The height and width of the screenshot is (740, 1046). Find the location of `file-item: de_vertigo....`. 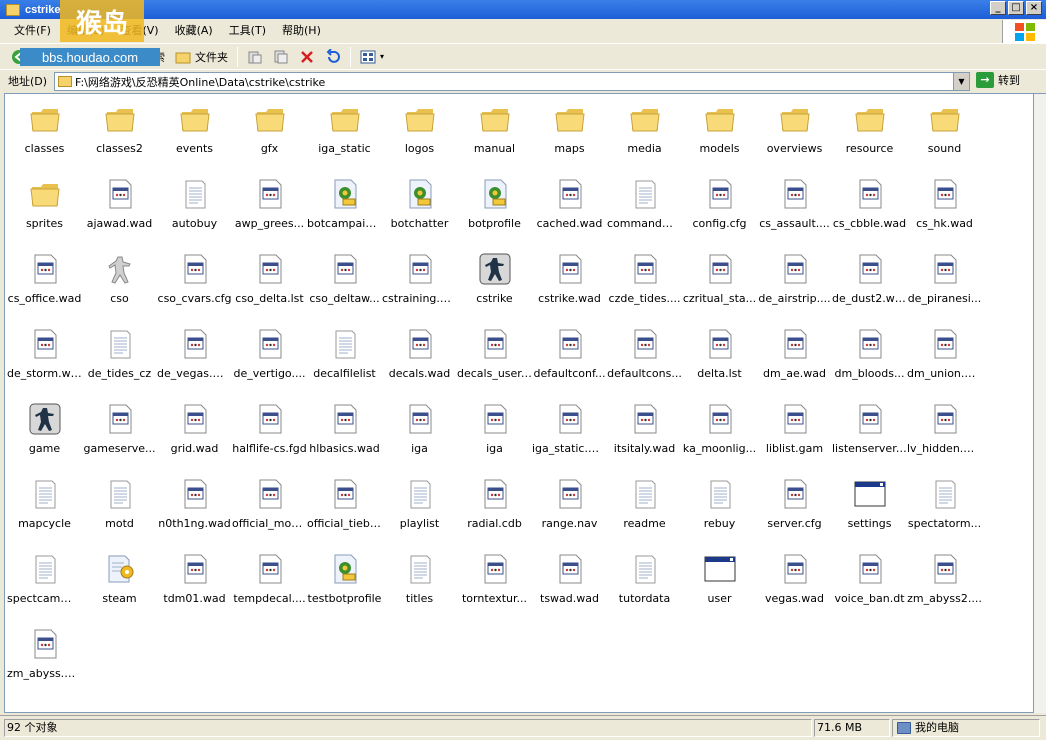

file-item: de_vertigo.... is located at coordinates (269, 354).